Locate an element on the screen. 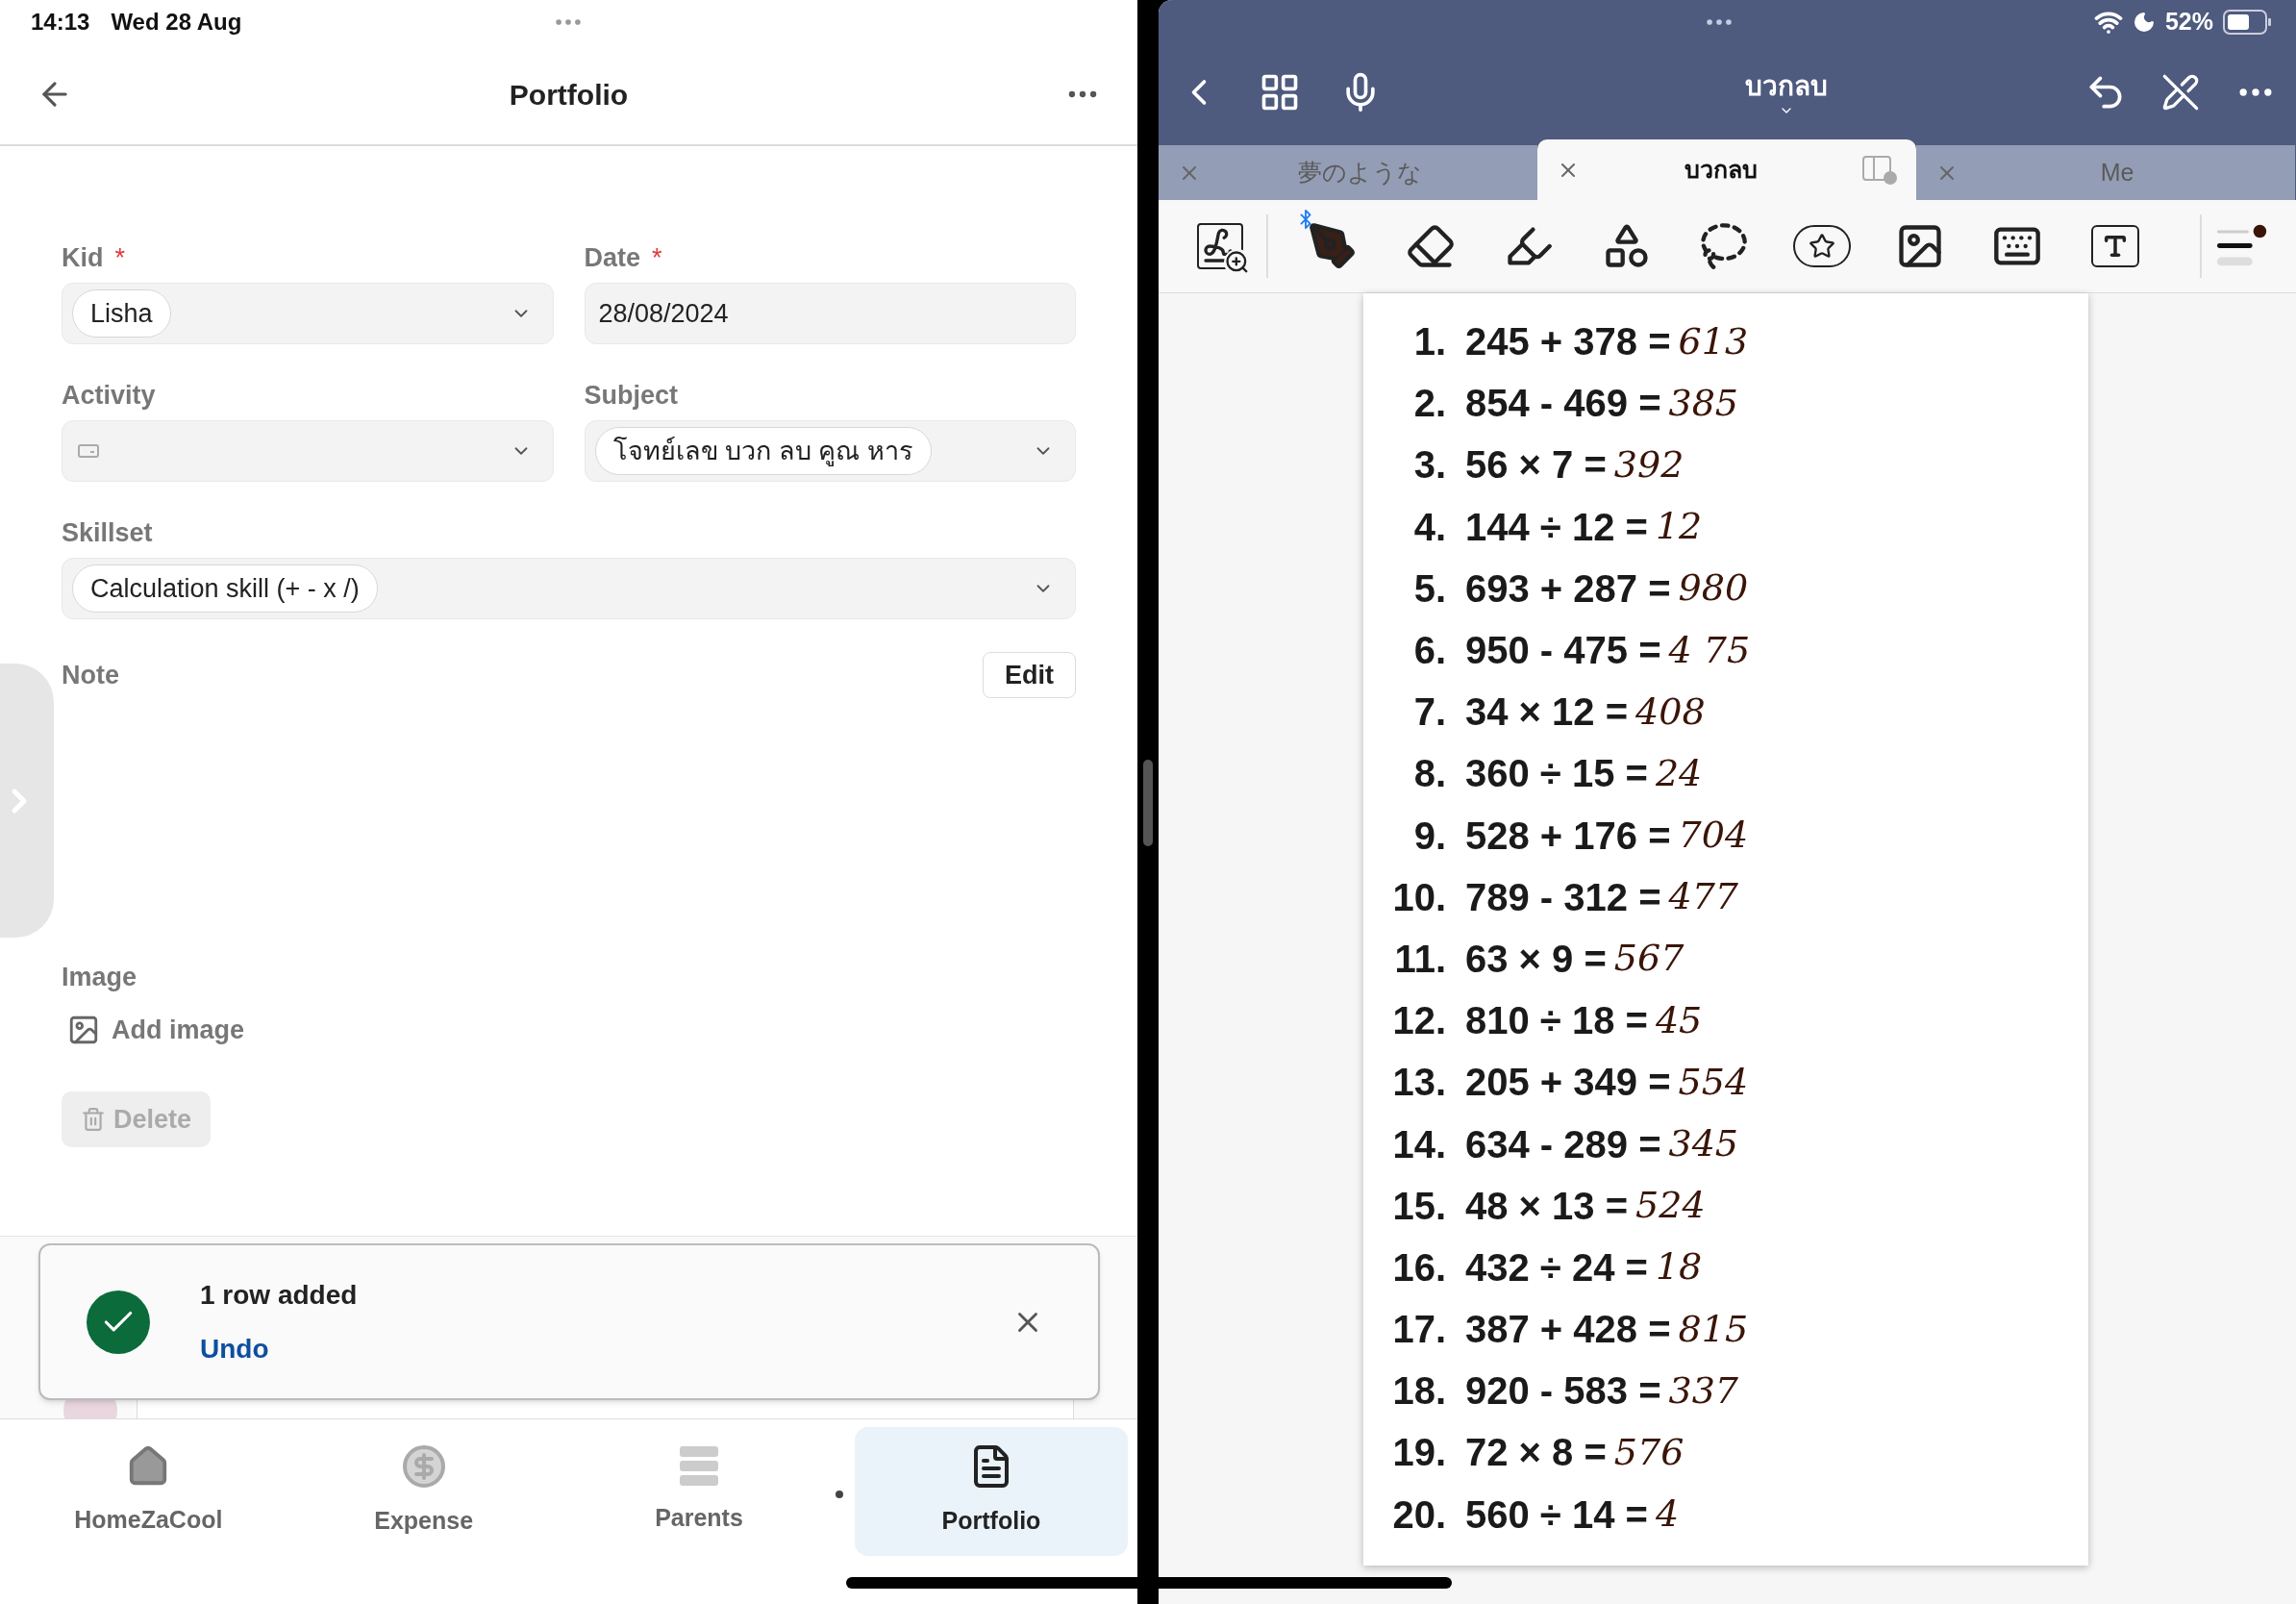 This screenshot has height=1604, width=2296. input-icon is located at coordinates (88, 451).